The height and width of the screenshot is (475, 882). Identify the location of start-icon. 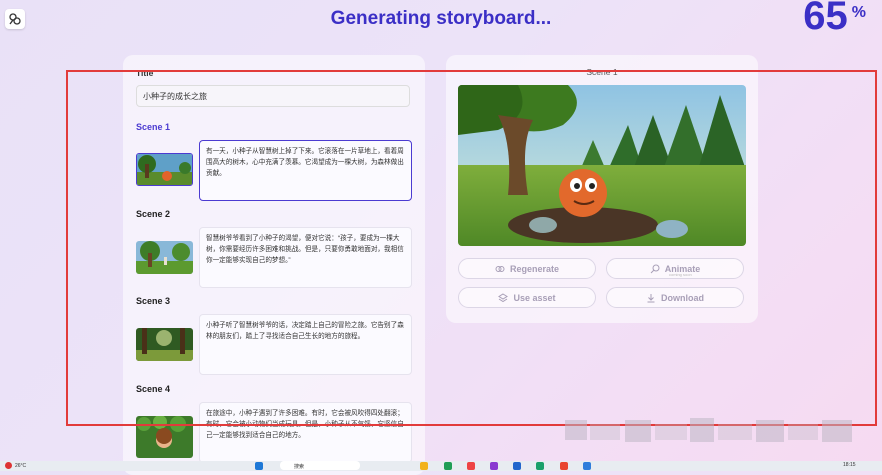
(259, 466).